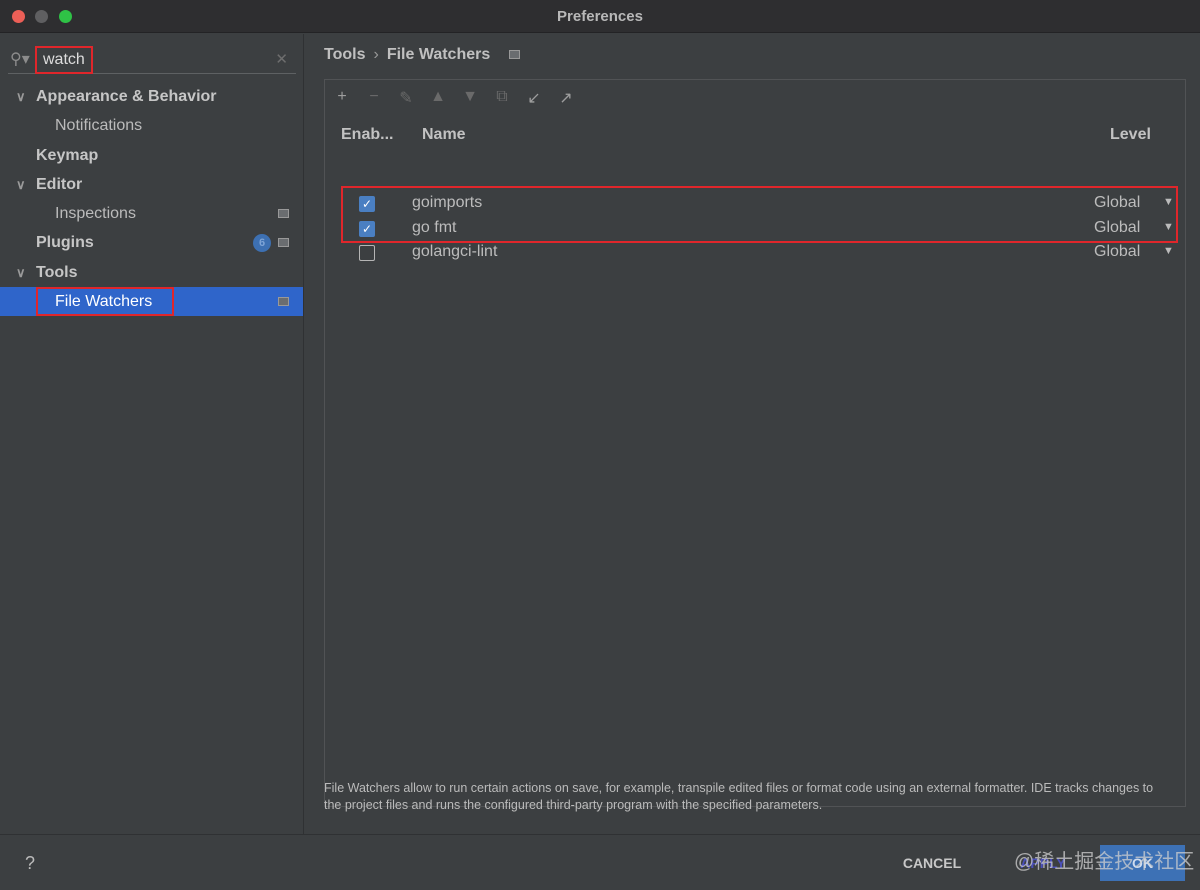 This screenshot has width=1200, height=890. I want to click on breadcrumb: Tools › File Watchers, so click(422, 55).